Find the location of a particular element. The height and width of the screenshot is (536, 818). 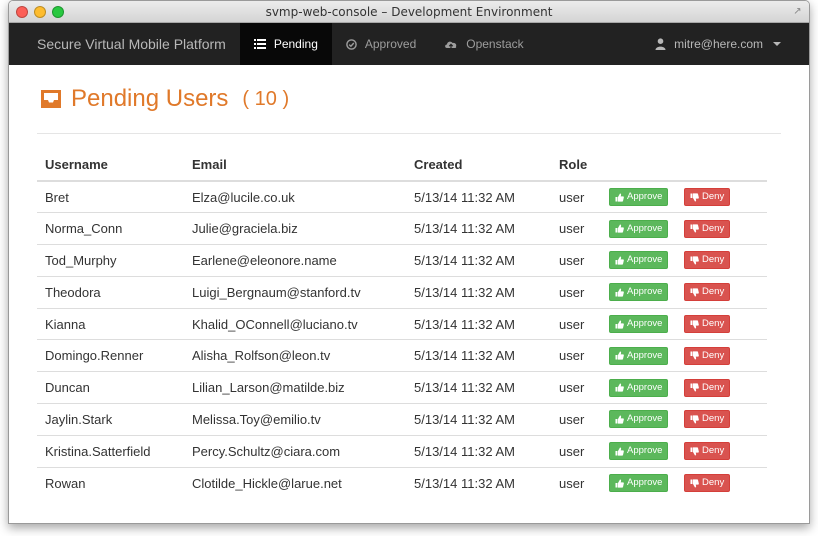

close-window-button is located at coordinates (22, 12).